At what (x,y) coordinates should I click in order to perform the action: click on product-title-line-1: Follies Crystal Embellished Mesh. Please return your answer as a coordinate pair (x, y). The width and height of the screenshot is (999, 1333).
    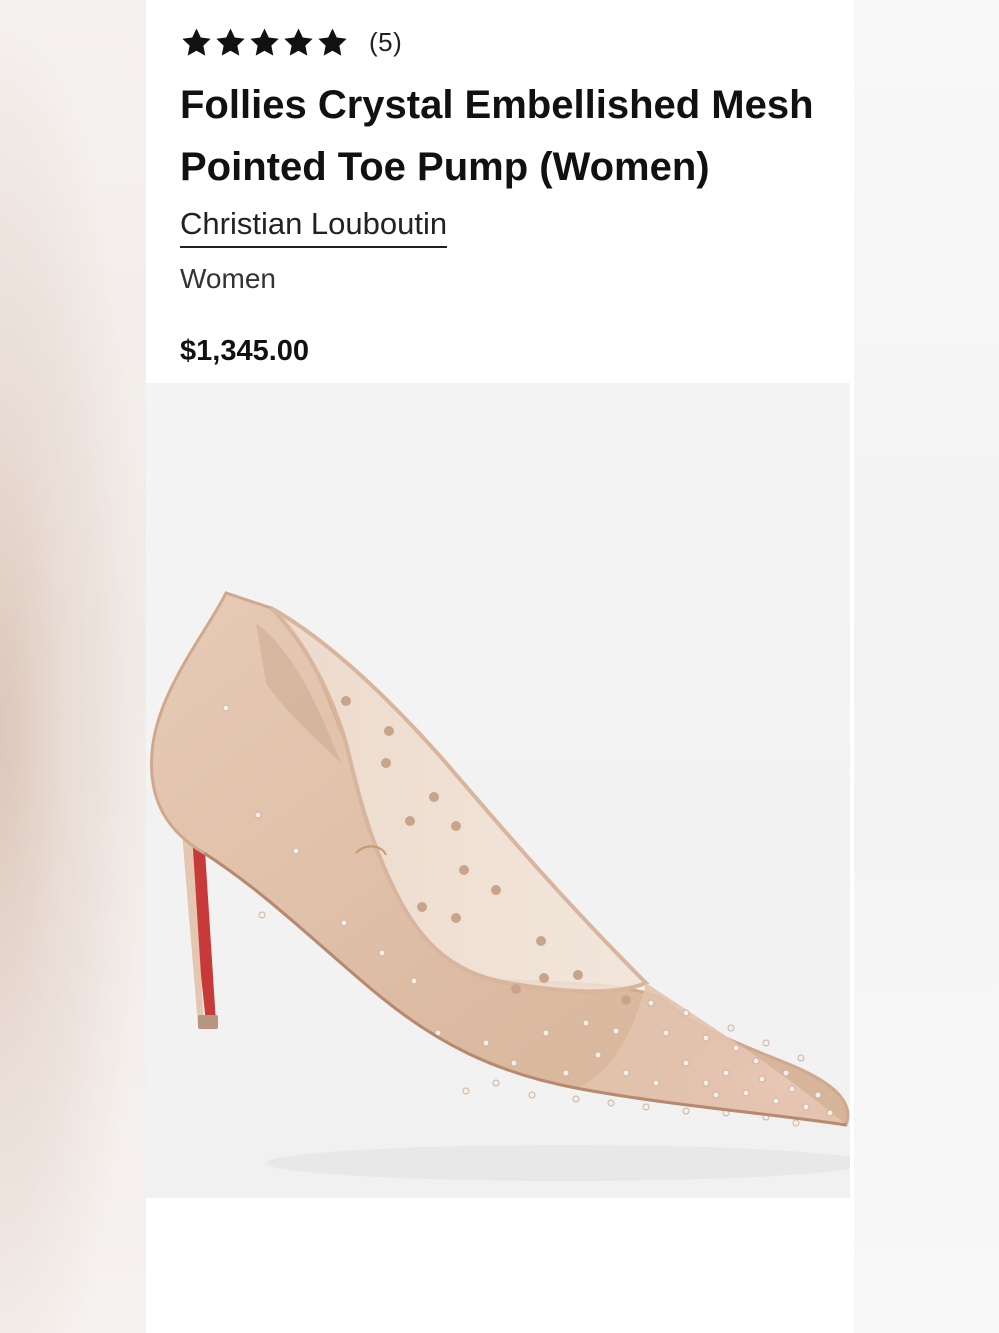
    Looking at the image, I should click on (497, 105).